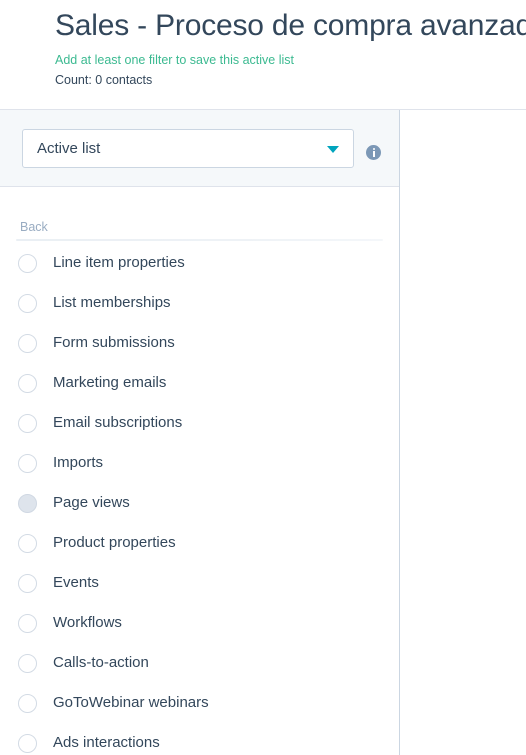 The height and width of the screenshot is (755, 526). What do you see at coordinates (78, 462) in the screenshot?
I see `list-item-label: Imports` at bounding box center [78, 462].